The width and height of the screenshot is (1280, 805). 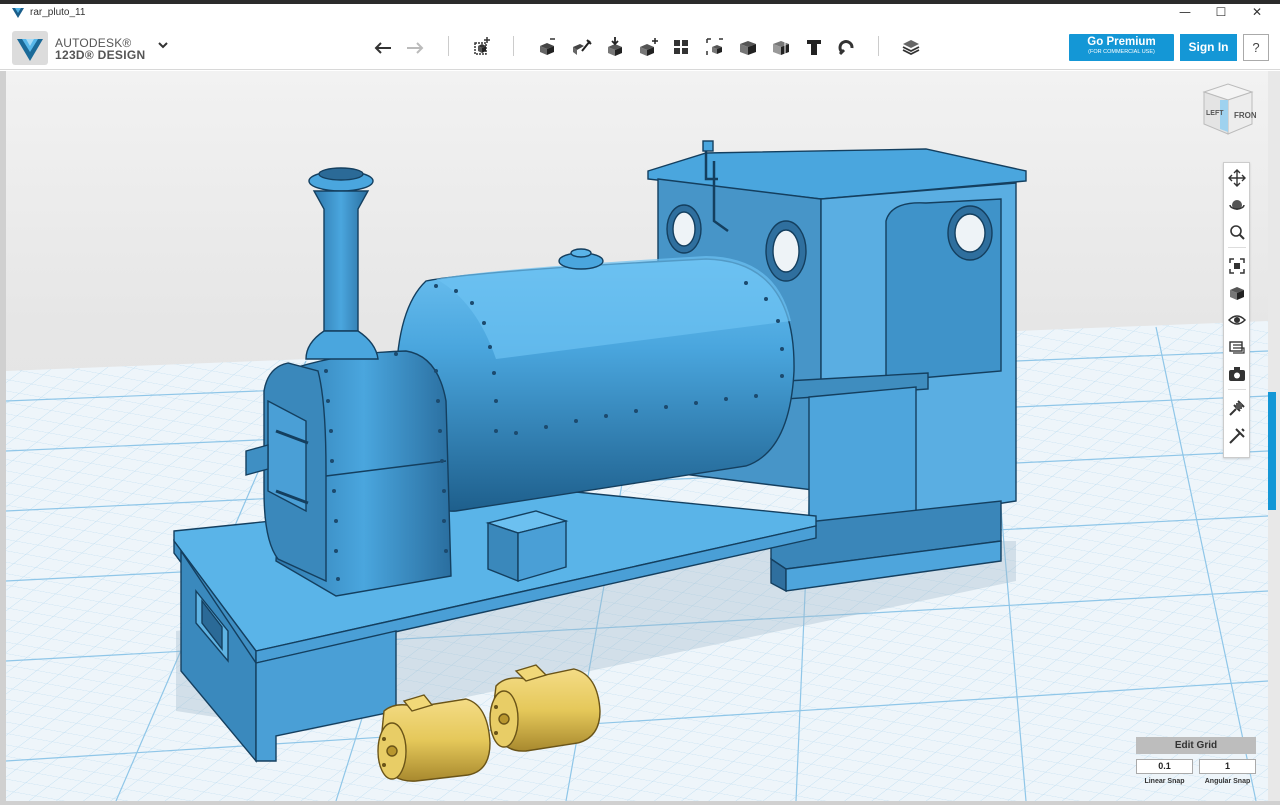 I want to click on pan-icon, so click(x=1237, y=178).